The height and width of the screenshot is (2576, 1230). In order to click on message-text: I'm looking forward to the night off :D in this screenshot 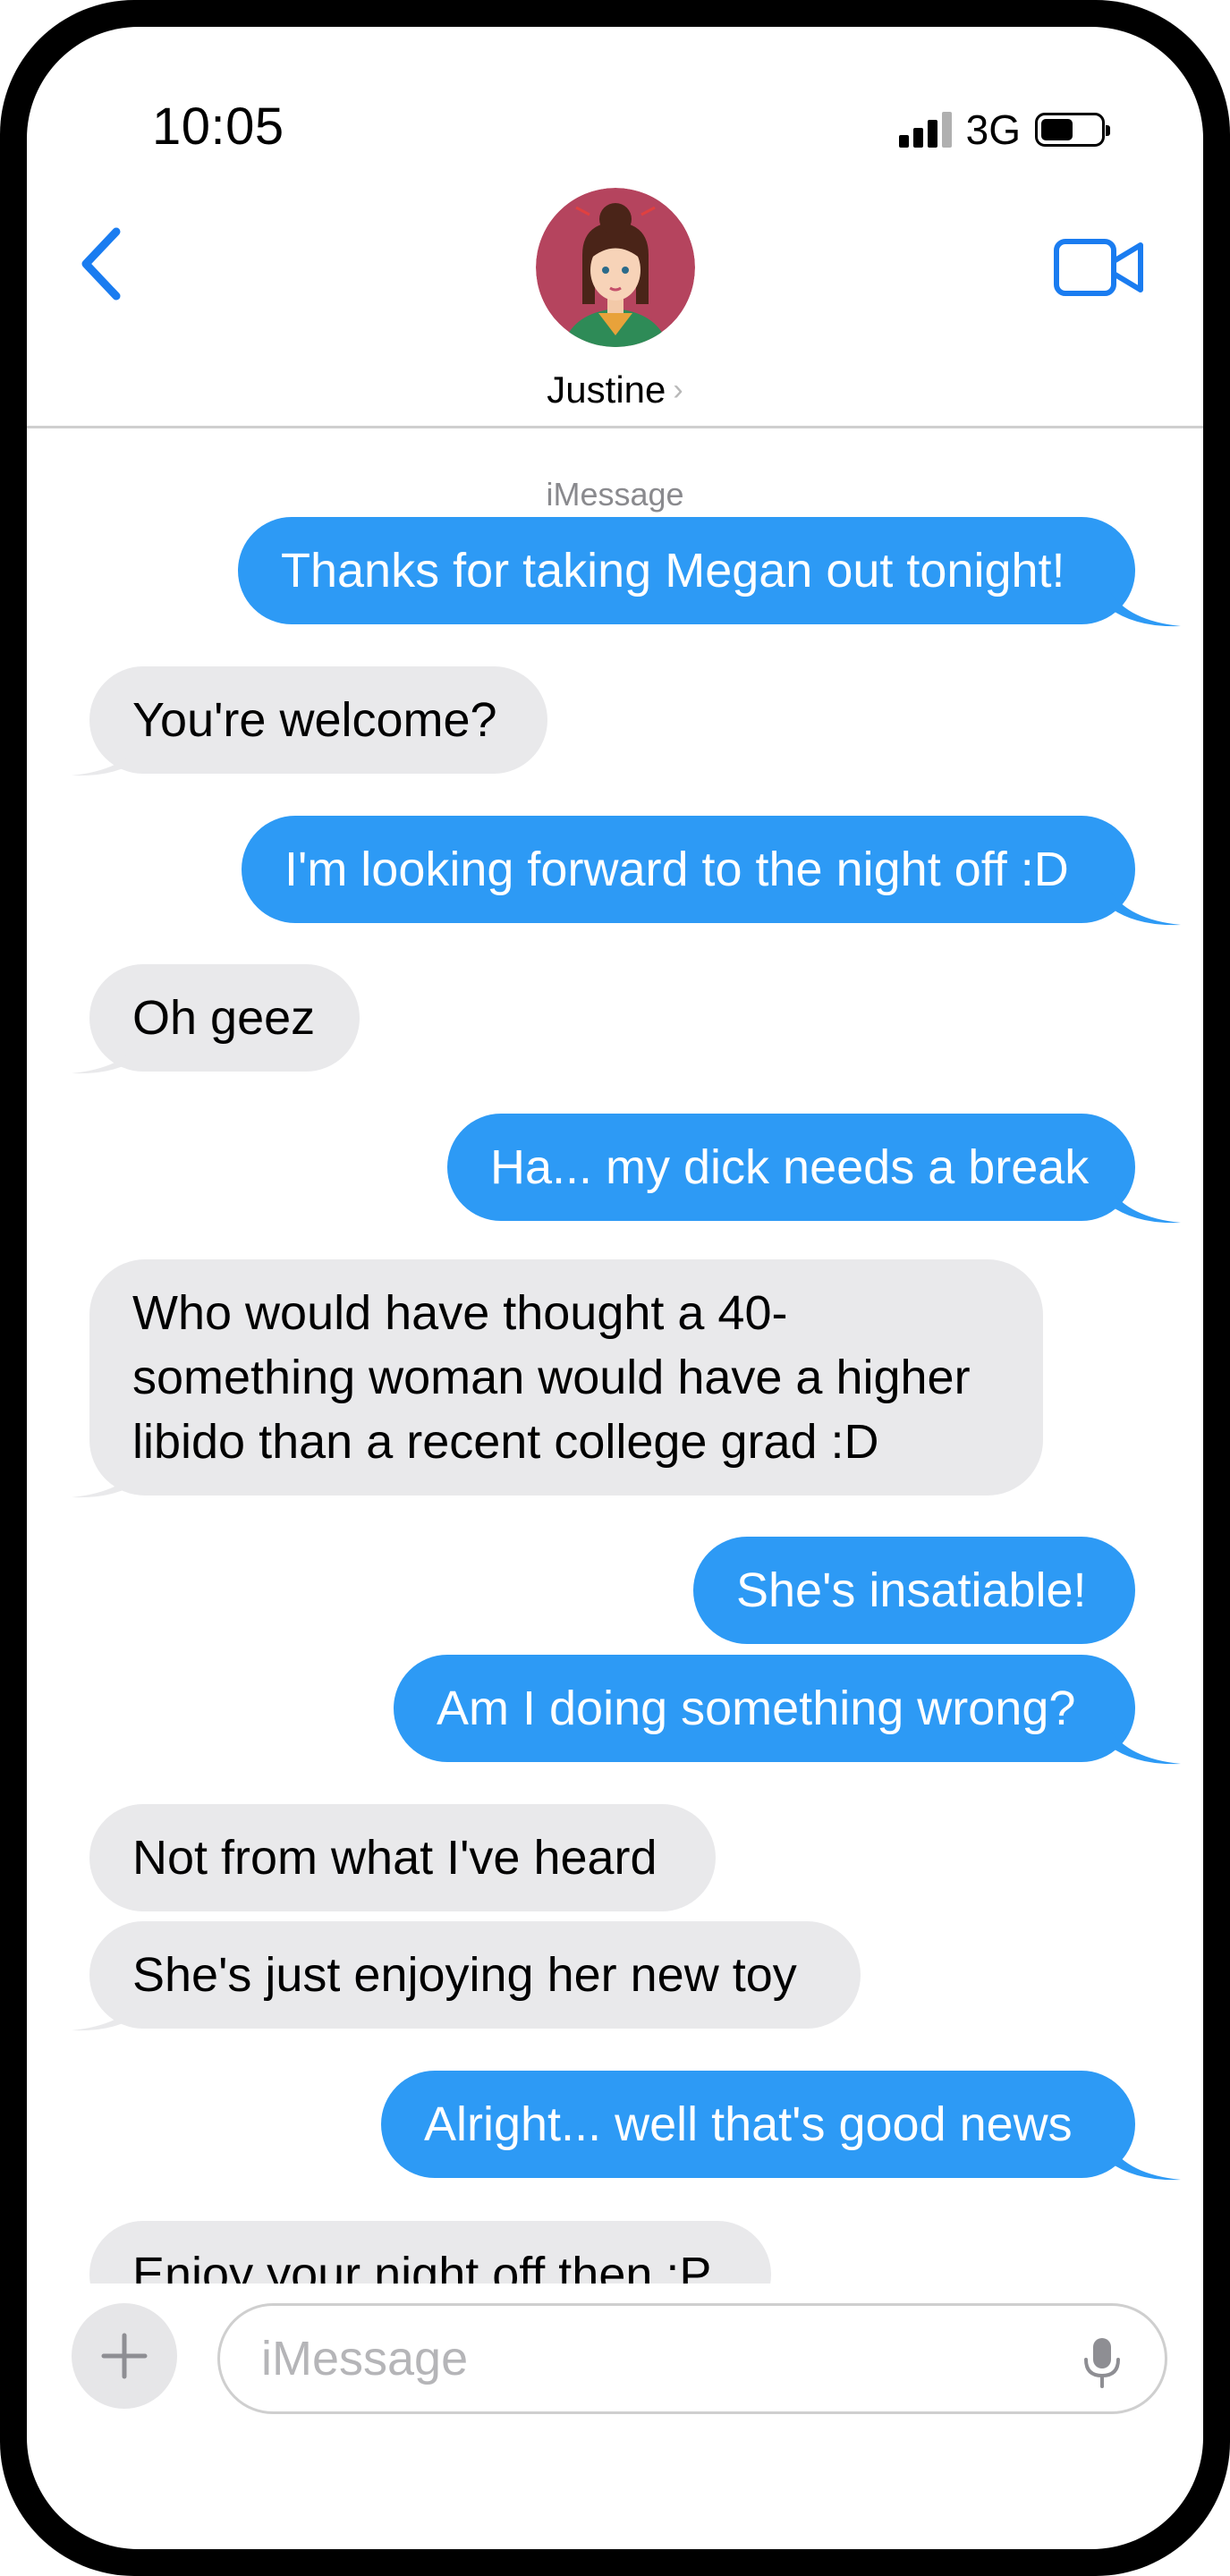, I will do `click(676, 869)`.